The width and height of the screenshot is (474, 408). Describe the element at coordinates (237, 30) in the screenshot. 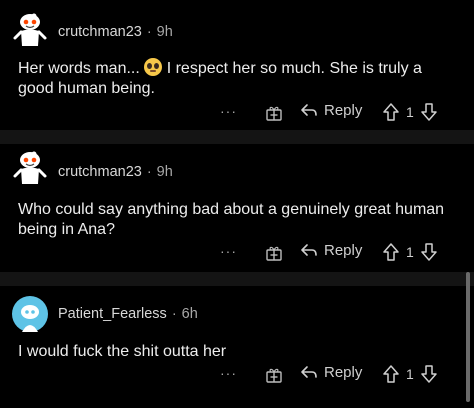

I see `comment-header: crutchman23 · 9h` at that location.